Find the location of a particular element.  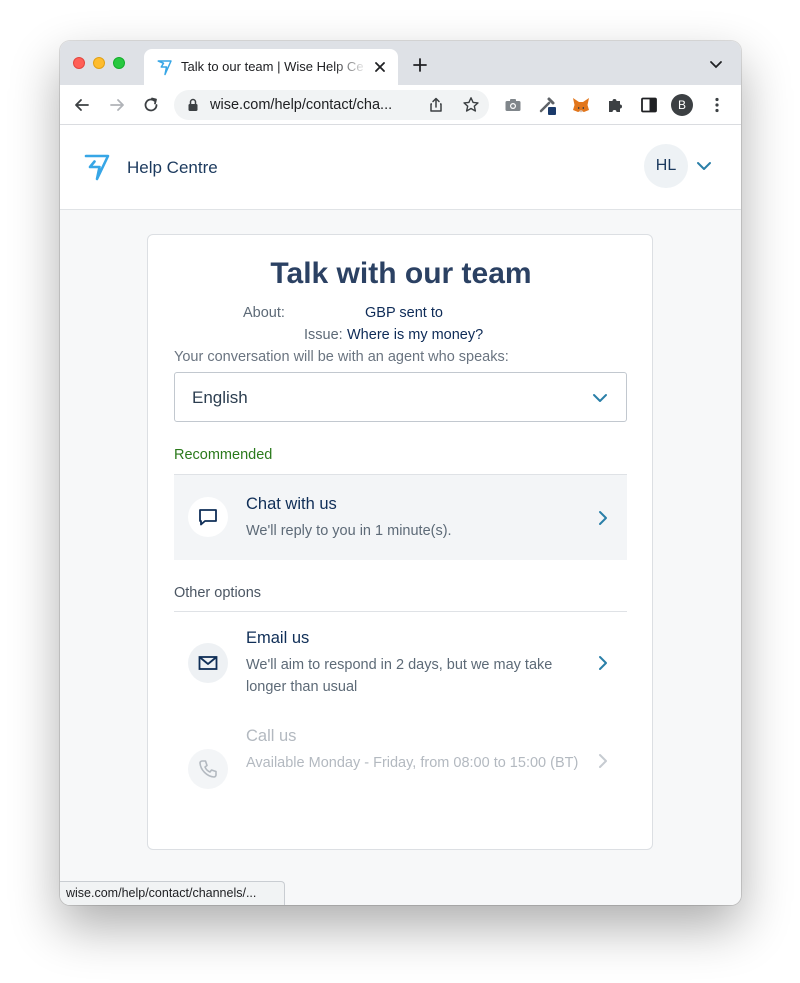

other-options-label: Other options is located at coordinates (218, 593).